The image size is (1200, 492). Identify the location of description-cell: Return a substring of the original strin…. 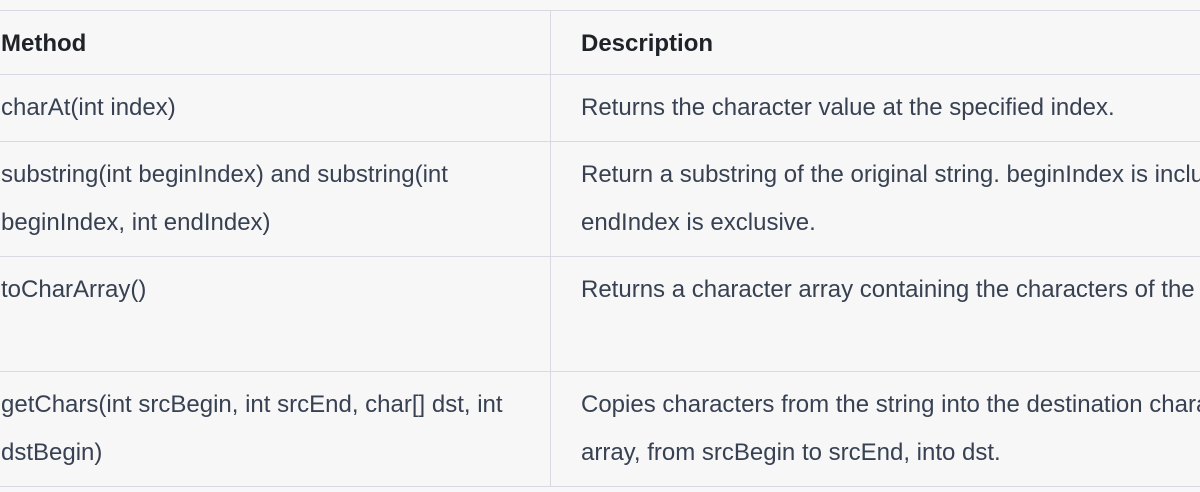
(875, 199).